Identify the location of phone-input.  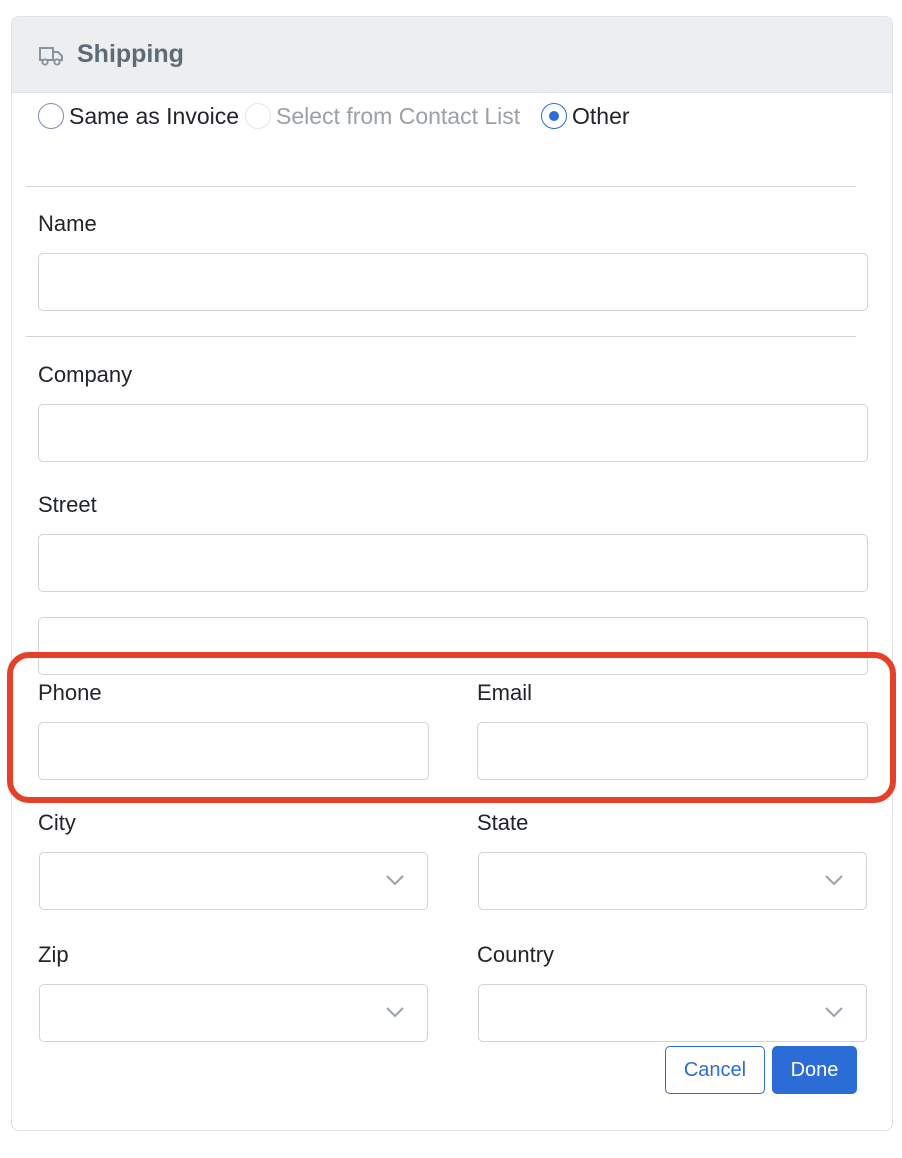
(233, 751).